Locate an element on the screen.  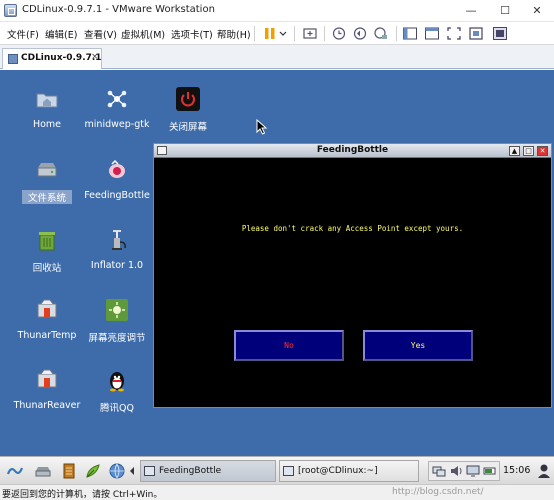
task-terminal: [root@CDlinux:~] is located at coordinates (349, 471).